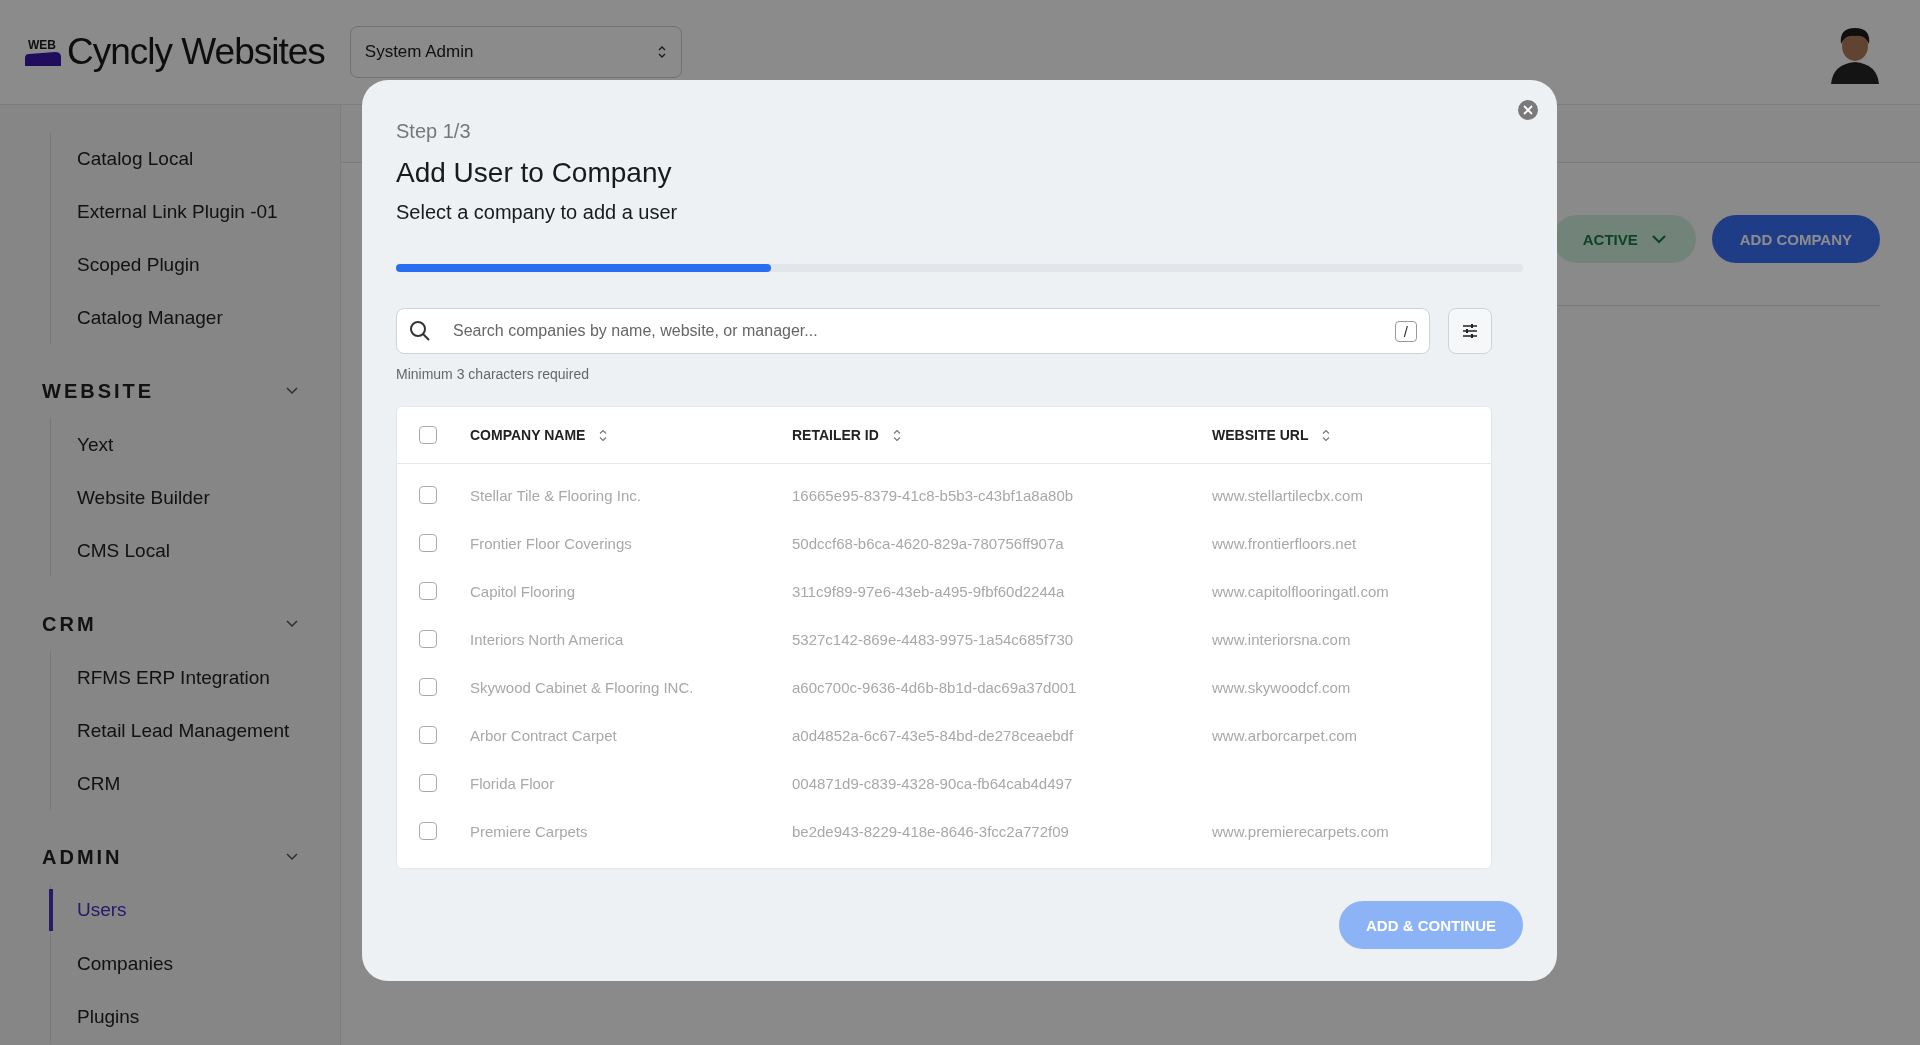  I want to click on app-title: Cyncly Websites, so click(196, 52).